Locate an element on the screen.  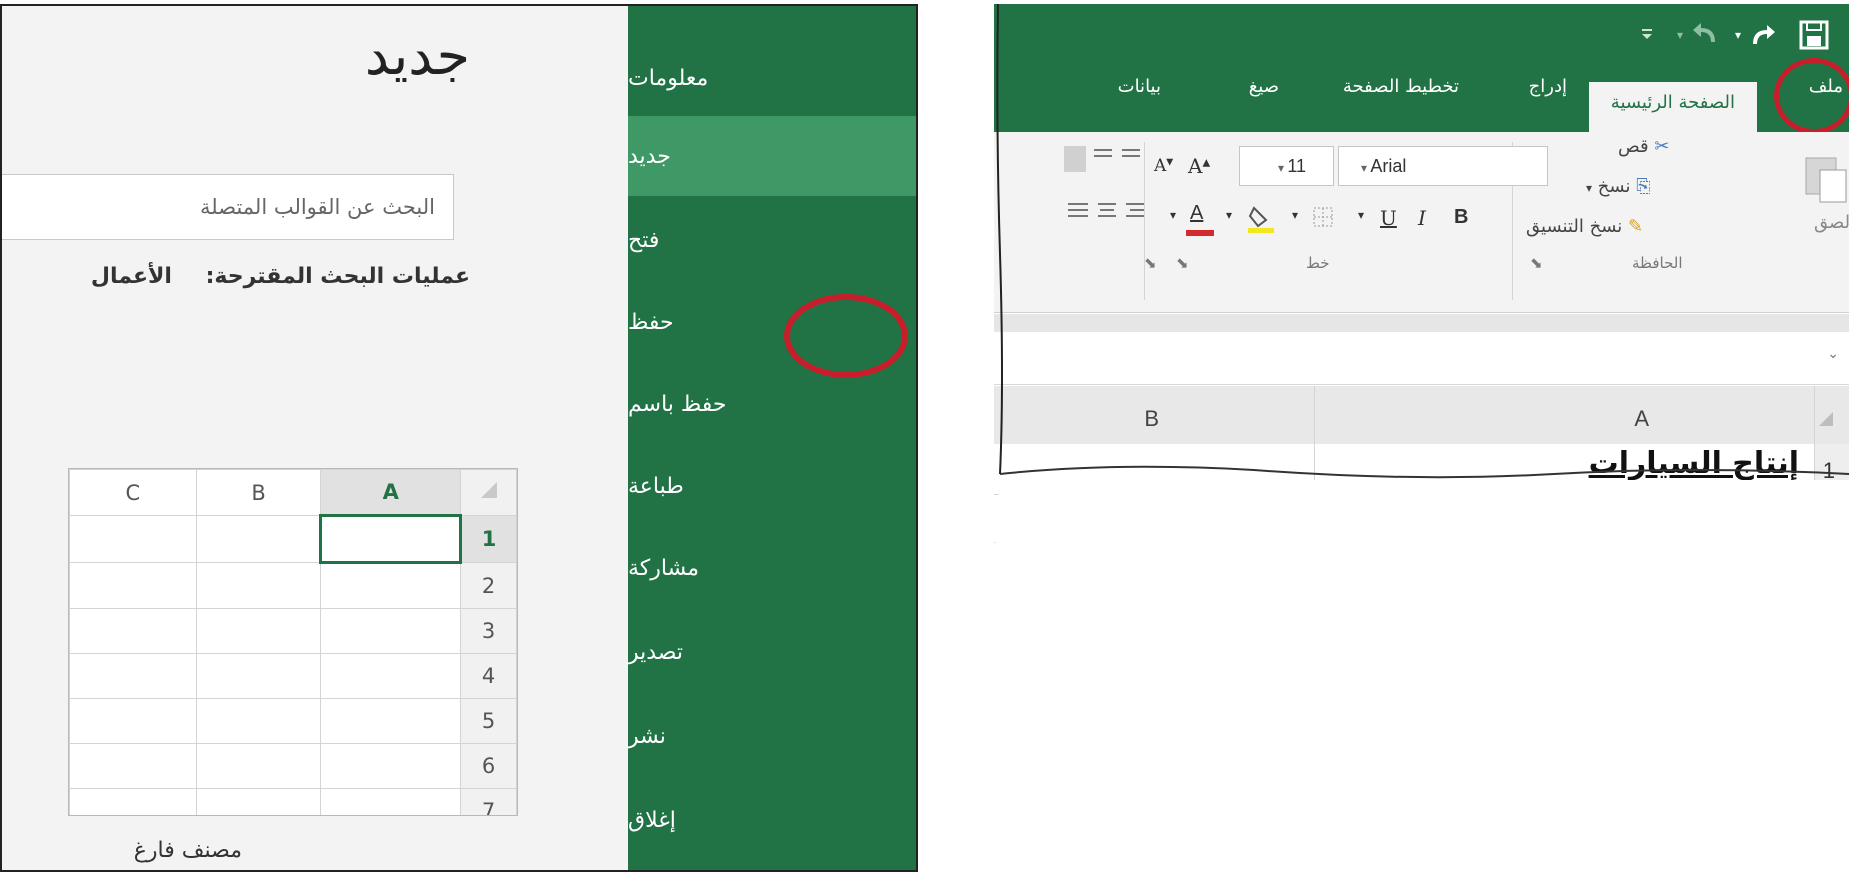
row-header: 3 is located at coordinates (488, 631).